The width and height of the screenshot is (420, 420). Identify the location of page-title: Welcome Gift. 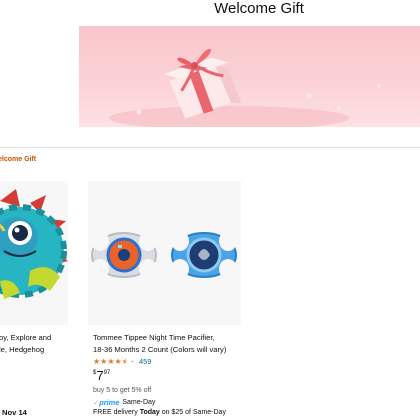
(259, 8).